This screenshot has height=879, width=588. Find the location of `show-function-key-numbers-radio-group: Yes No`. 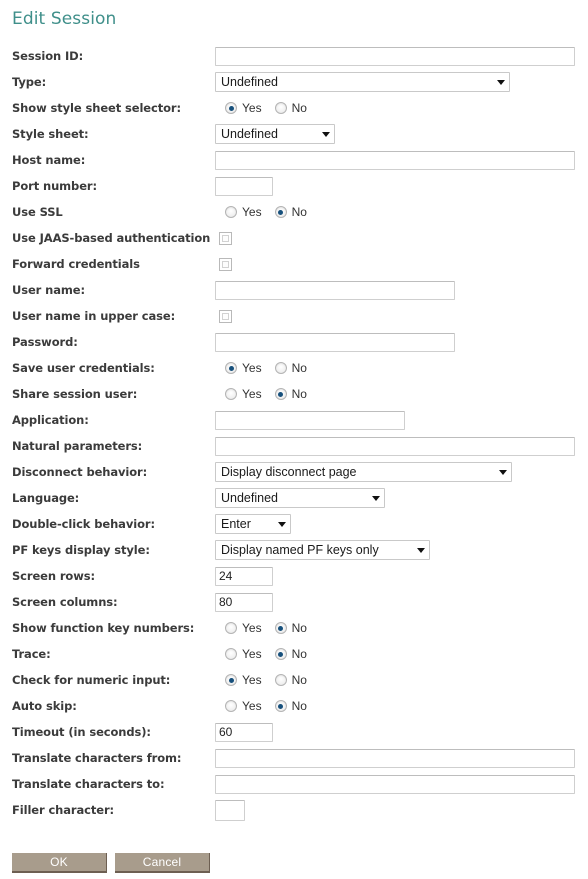

show-function-key-numbers-radio-group: Yes No is located at coordinates (267, 628).